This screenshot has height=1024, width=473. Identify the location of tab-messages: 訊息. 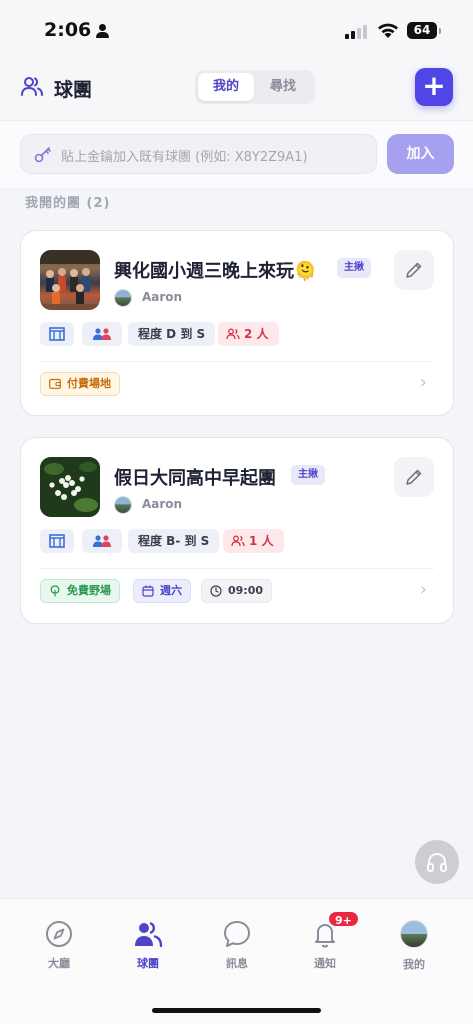
(237, 945).